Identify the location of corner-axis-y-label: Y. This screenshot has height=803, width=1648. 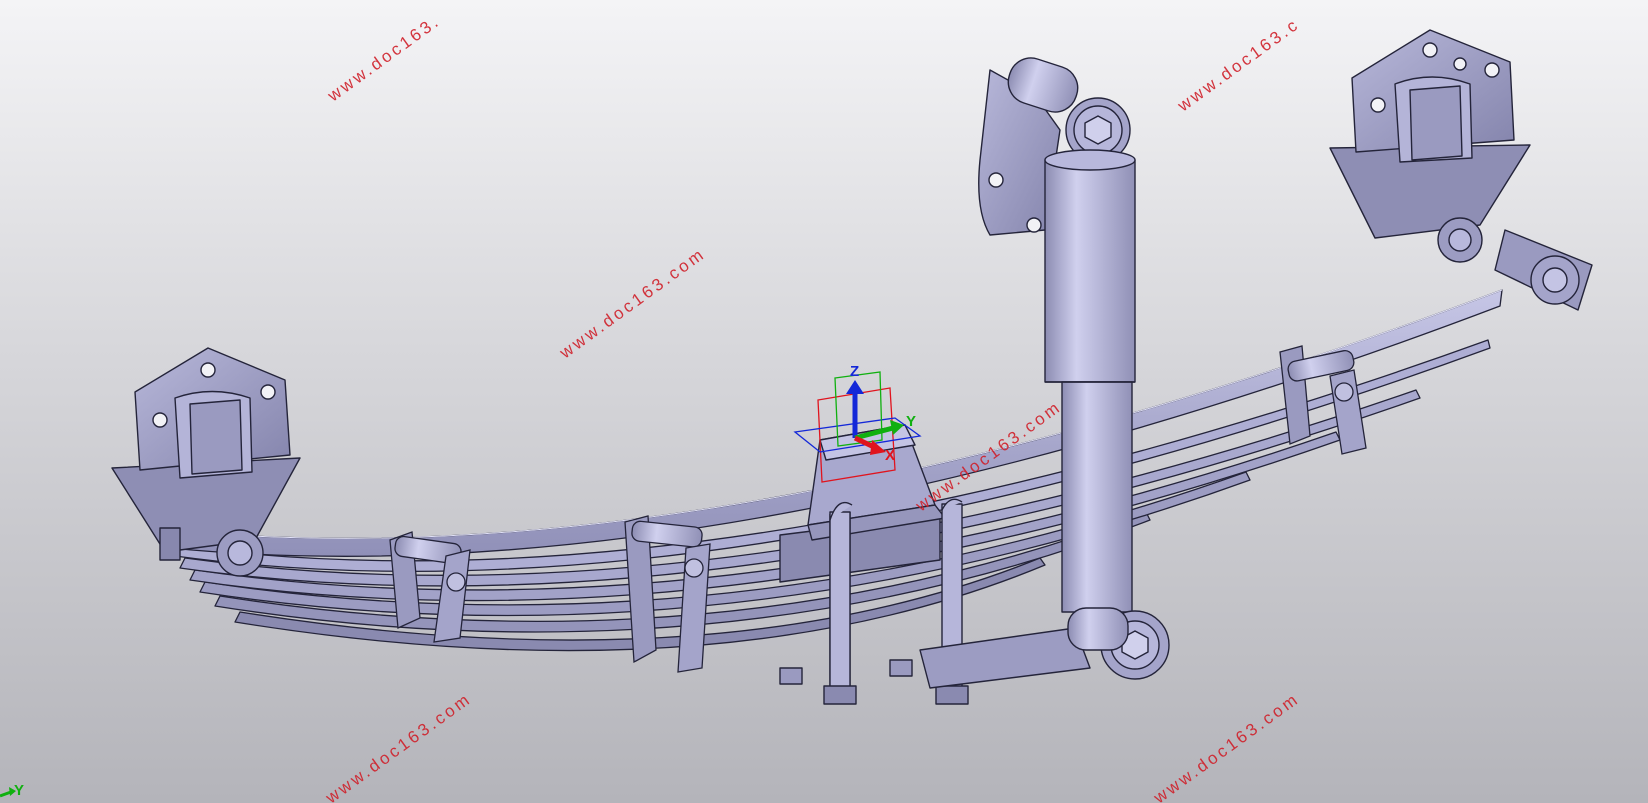
(19, 790).